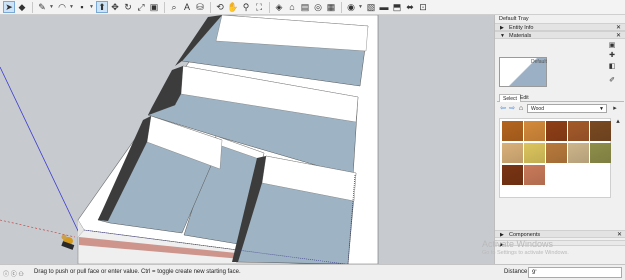 This screenshot has height=280, width=625. Describe the element at coordinates (514, 19) in the screenshot. I see `tray-title: Default Tray` at that location.